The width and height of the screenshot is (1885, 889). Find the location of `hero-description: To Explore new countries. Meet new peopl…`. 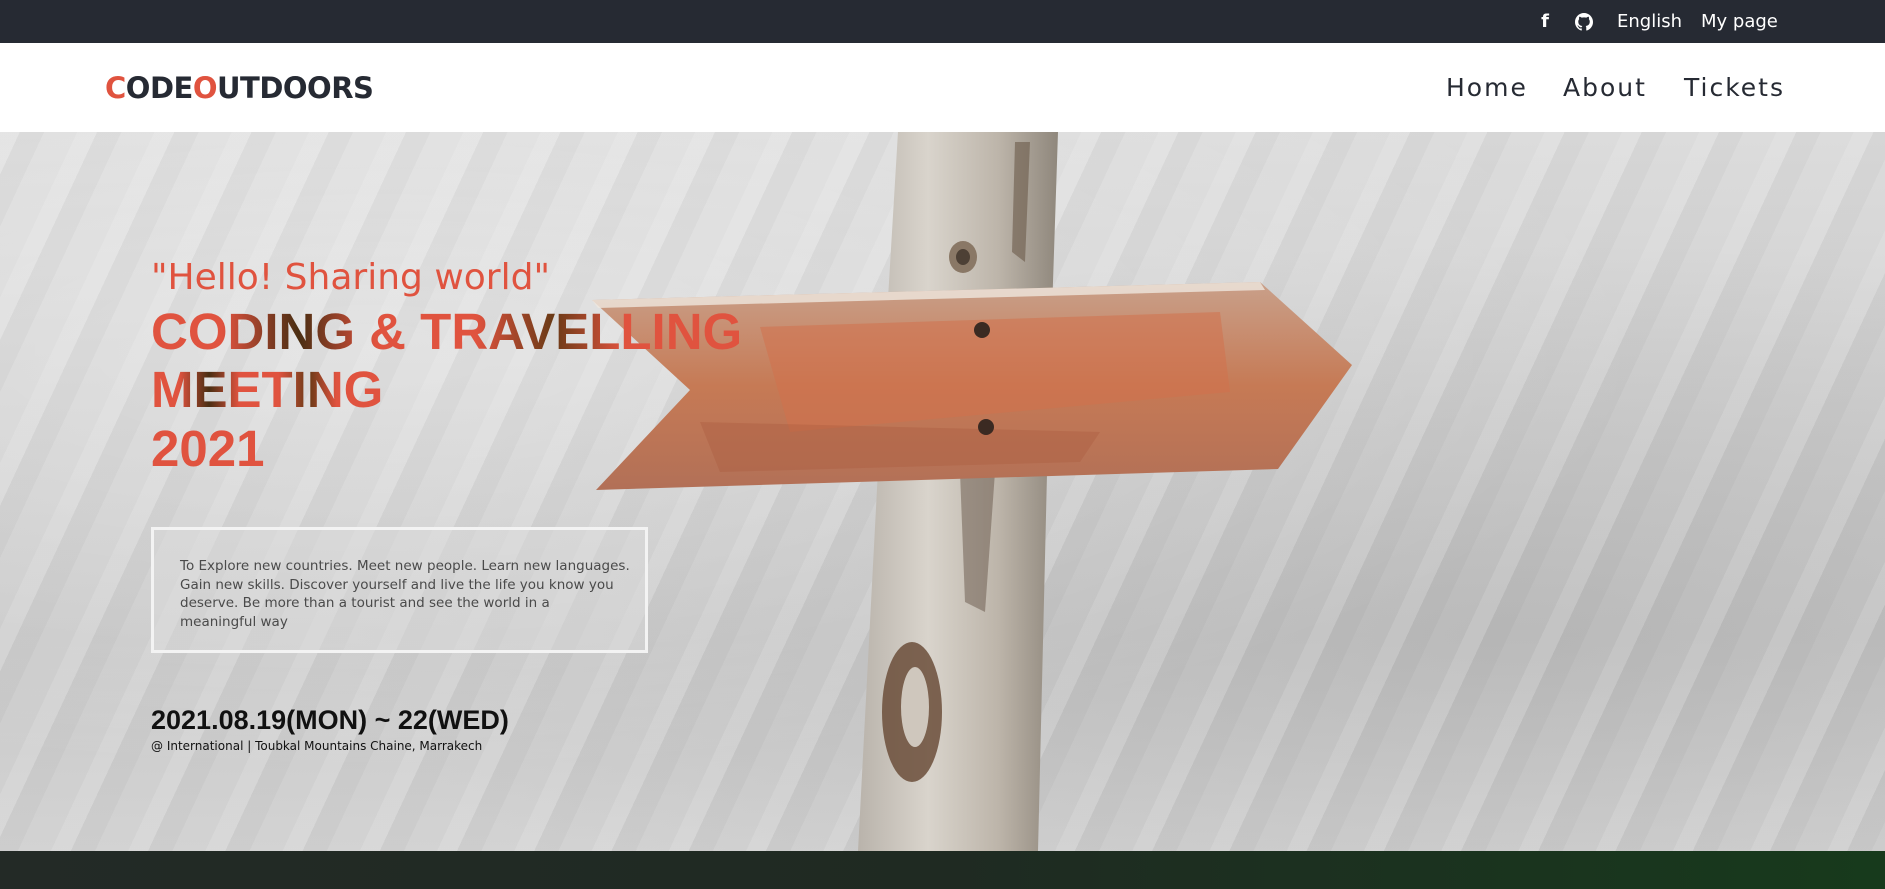

hero-description: To Explore new countries. Meet new peopl… is located at coordinates (405, 594).